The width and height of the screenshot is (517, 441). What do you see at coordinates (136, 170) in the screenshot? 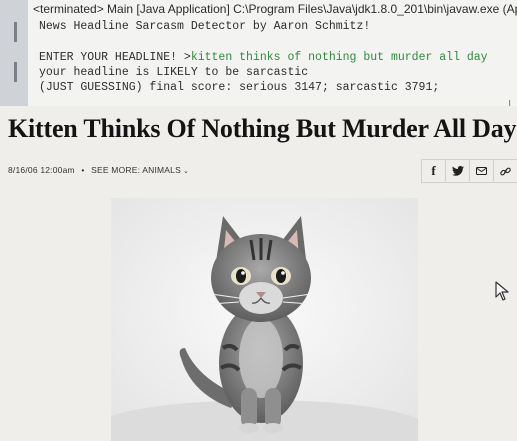
I see `see-more-link: SEE MORE: ANIMALS` at bounding box center [136, 170].